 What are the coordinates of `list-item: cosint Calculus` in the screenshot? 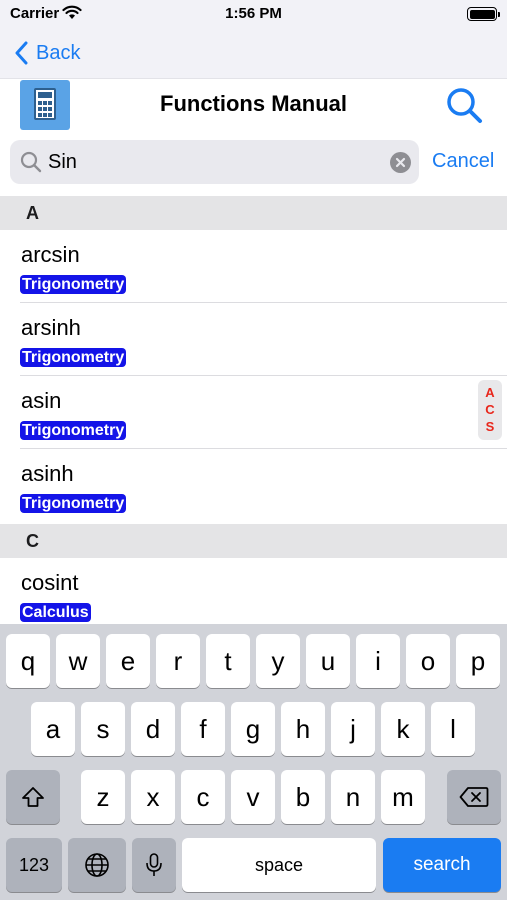 It's located at (253, 591).